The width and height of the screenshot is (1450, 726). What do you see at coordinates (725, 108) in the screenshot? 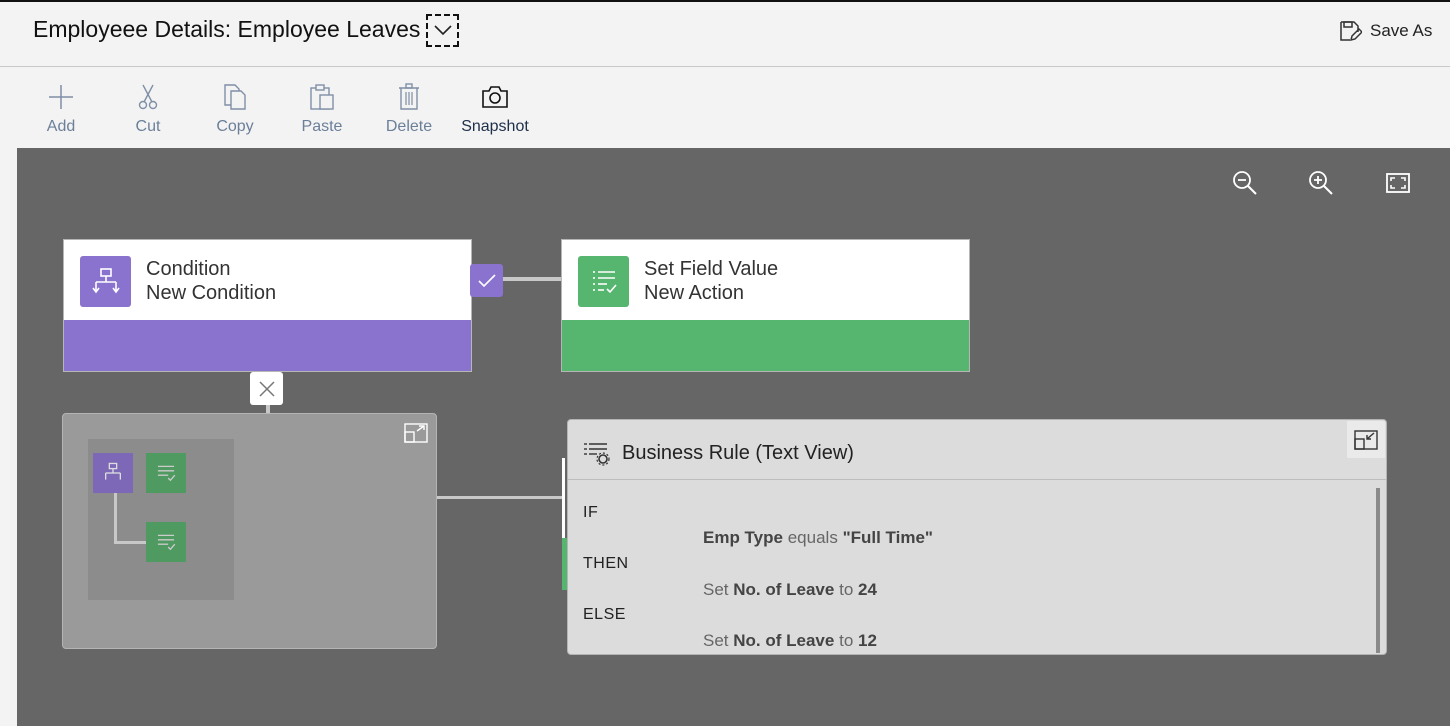
I see `toolbar: Add Cut Copy Paste Delete Snapshot` at bounding box center [725, 108].